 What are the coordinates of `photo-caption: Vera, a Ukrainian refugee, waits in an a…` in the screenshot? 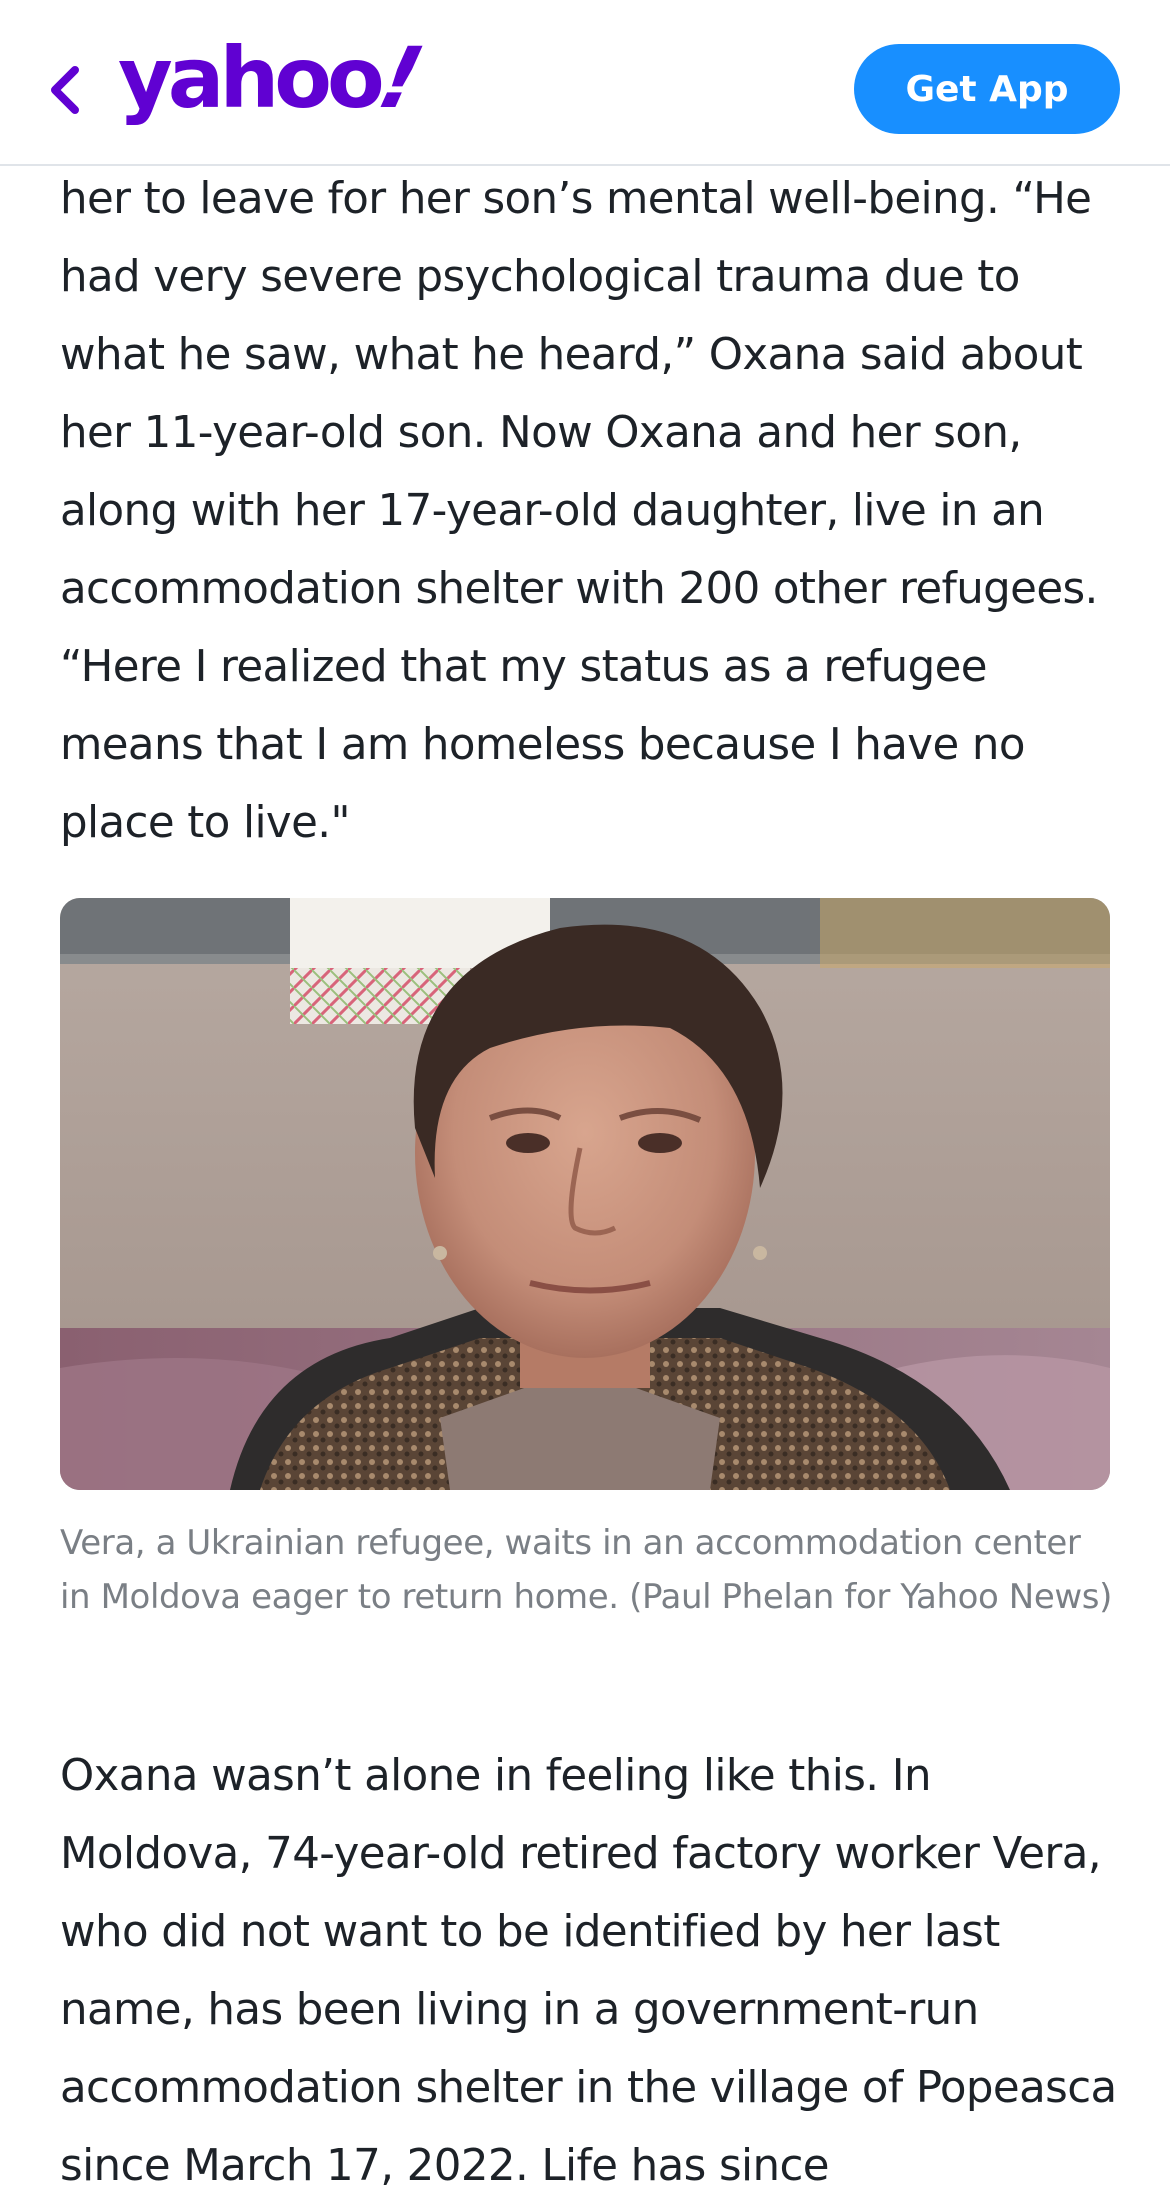 It's located at (586, 1570).